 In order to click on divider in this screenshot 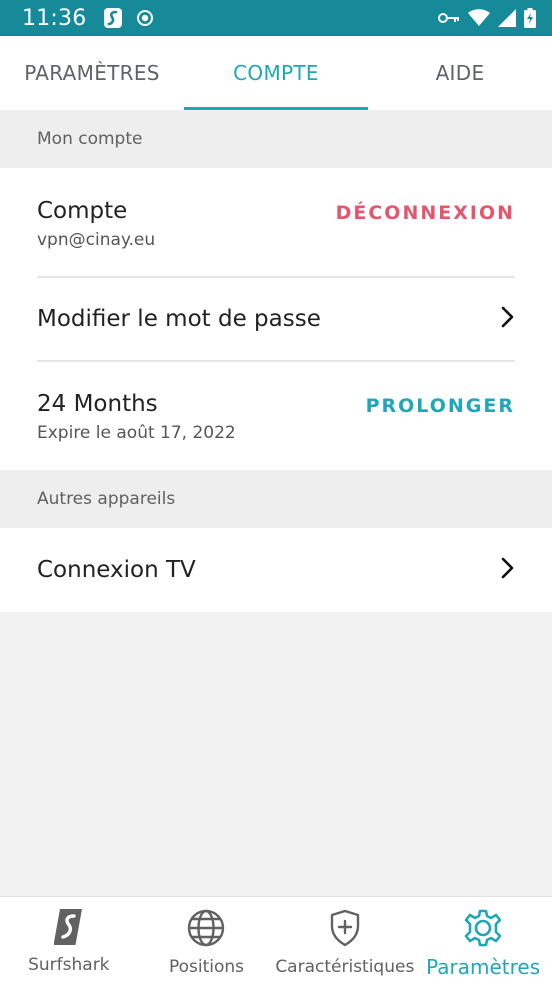, I will do `click(276, 361)`.